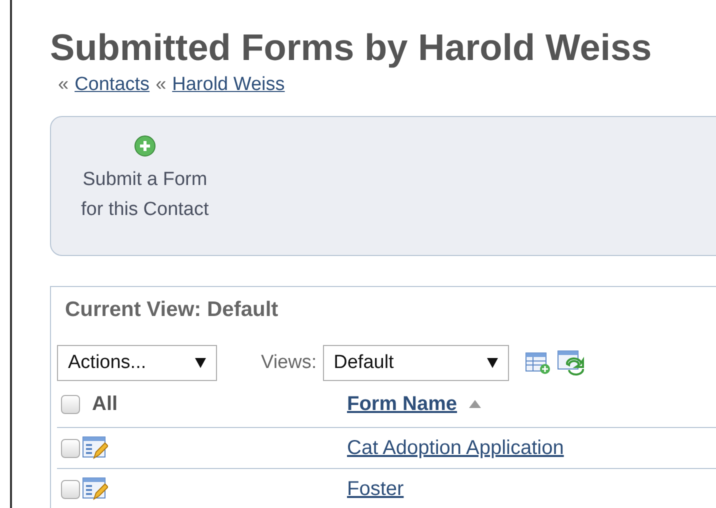  I want to click on add-view-icon, so click(537, 363).